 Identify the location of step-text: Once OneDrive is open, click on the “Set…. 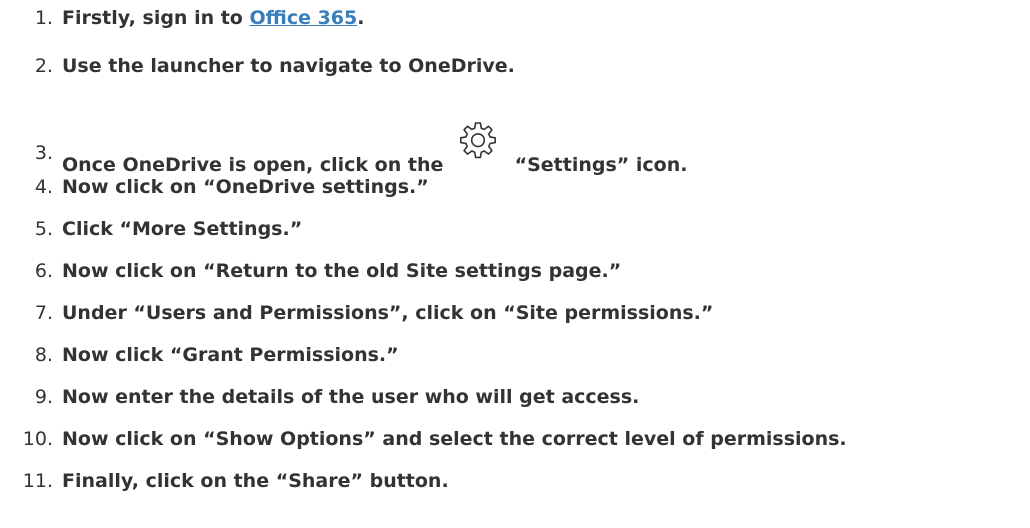
(375, 149).